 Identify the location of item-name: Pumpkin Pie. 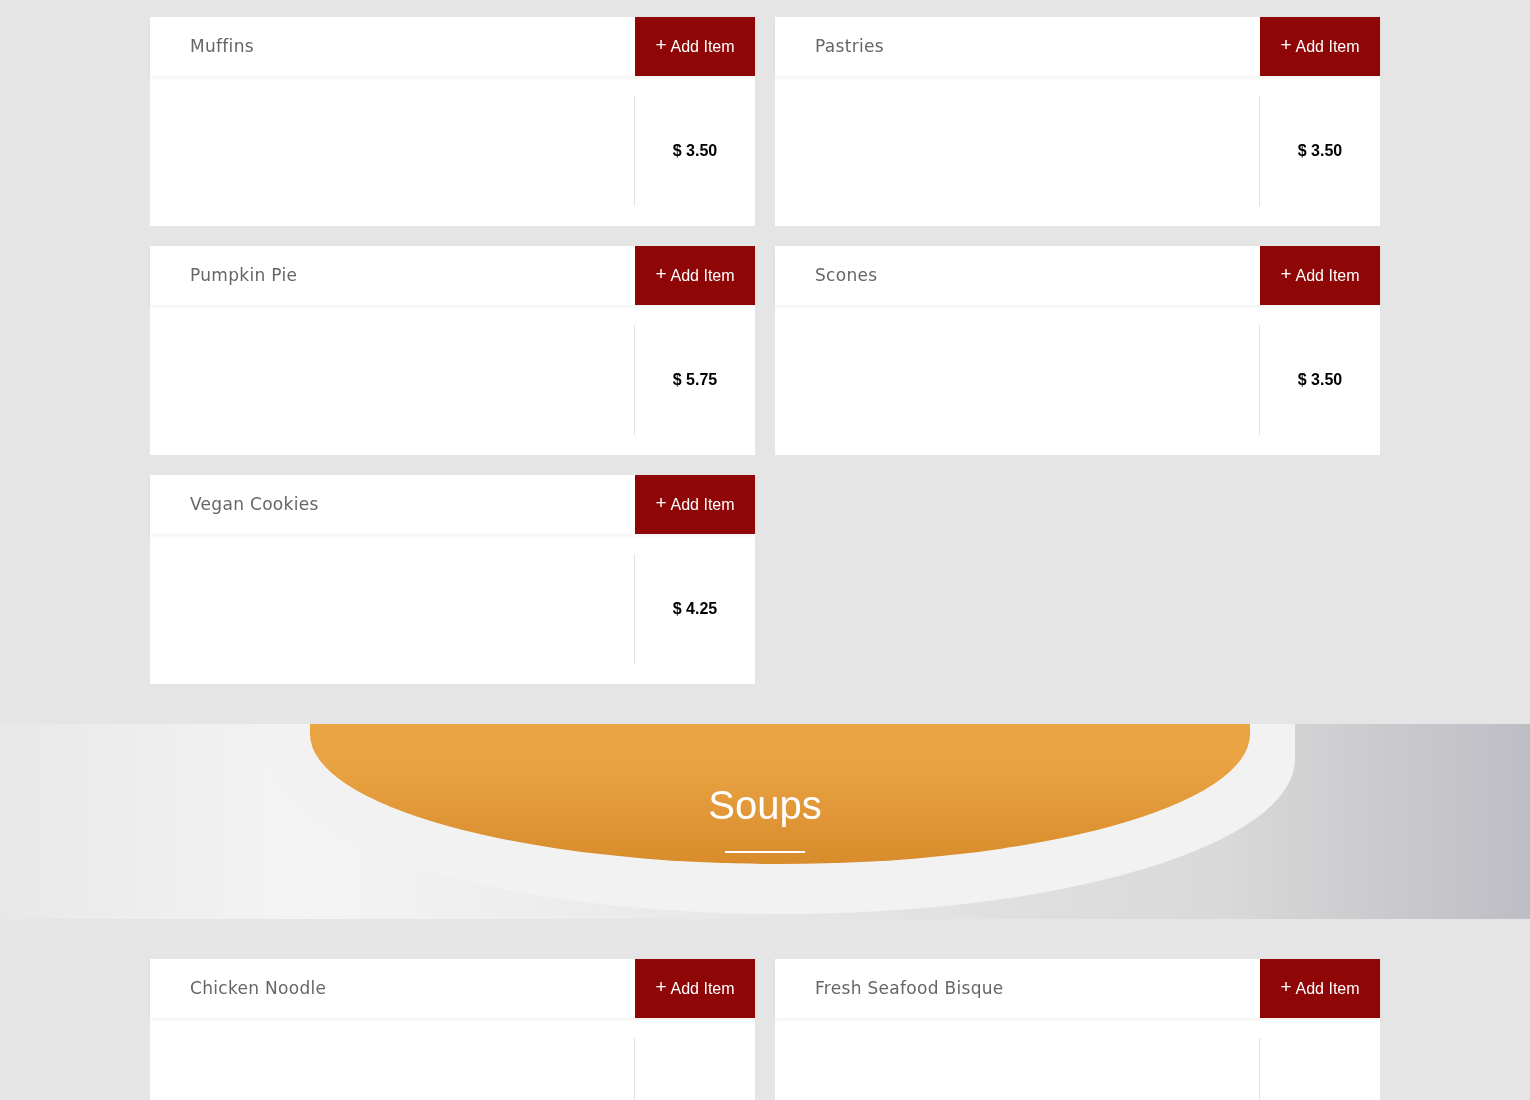
(244, 275).